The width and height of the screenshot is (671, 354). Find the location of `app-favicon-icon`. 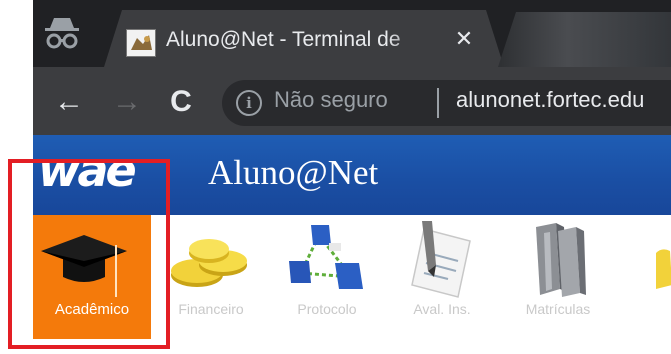

app-favicon-icon is located at coordinates (141, 43).